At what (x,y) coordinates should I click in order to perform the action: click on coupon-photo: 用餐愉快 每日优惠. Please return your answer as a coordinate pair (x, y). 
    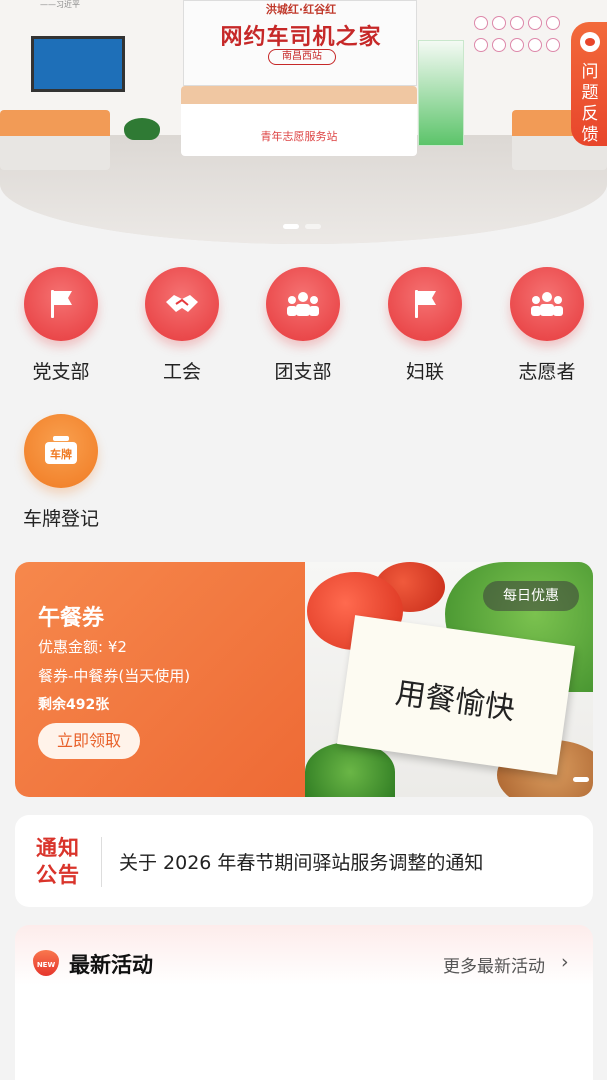
    Looking at the image, I should click on (449, 679).